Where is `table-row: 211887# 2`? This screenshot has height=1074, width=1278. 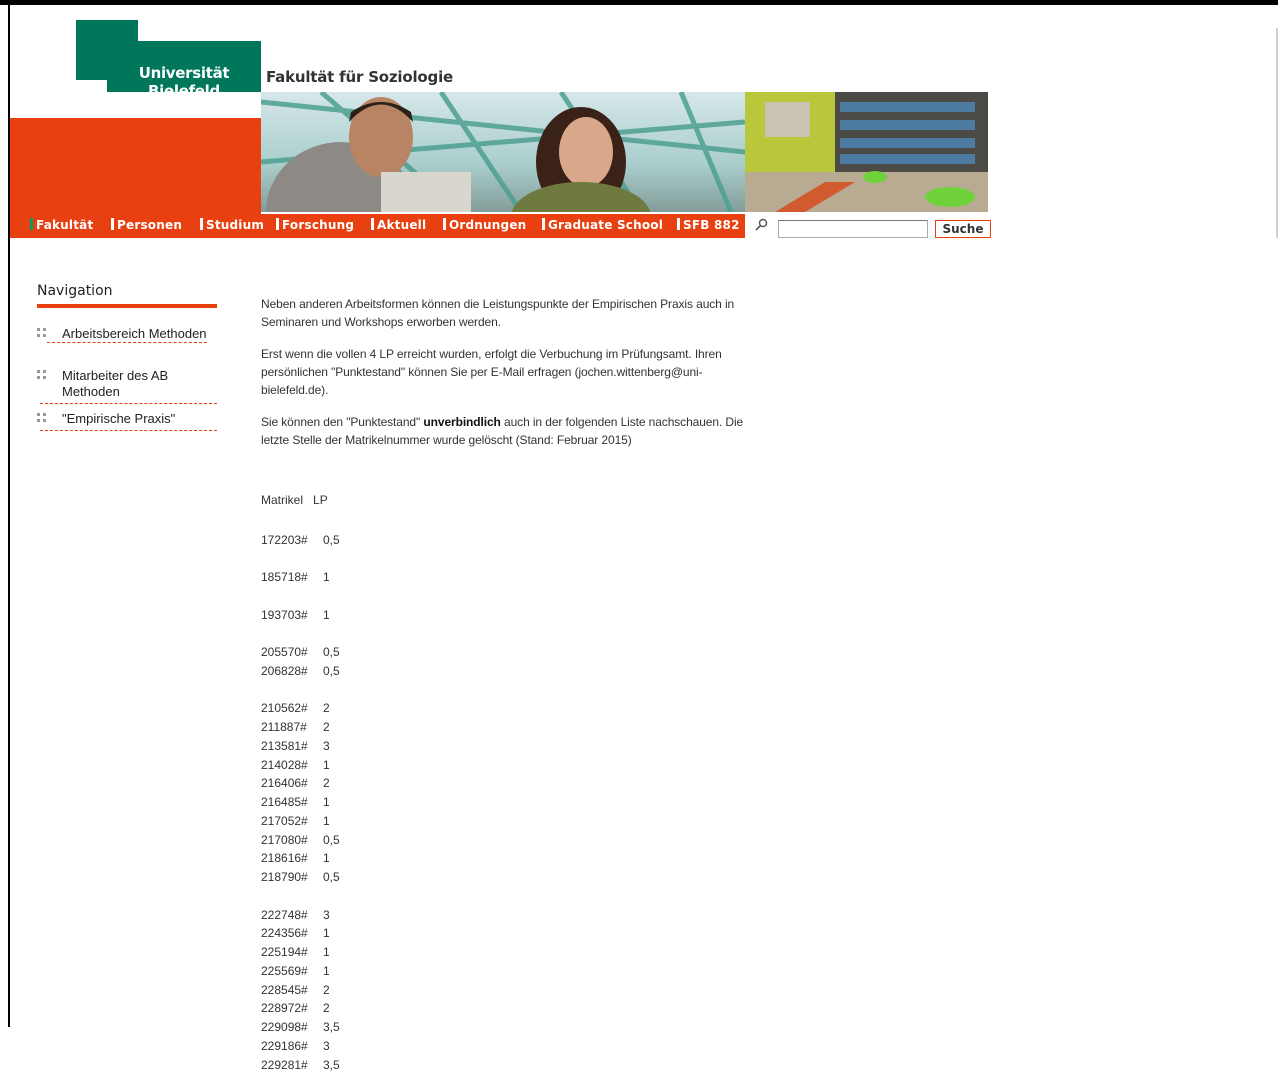
table-row: 211887# 2 is located at coordinates (295, 727).